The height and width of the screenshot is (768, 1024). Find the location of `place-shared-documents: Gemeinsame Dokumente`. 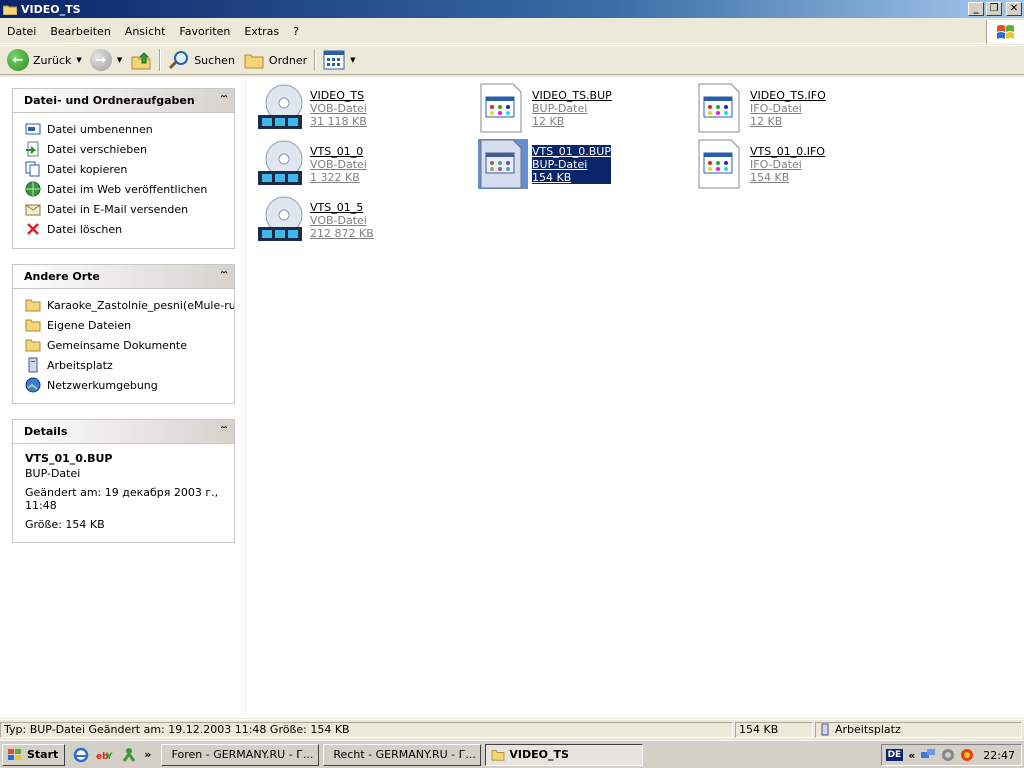

place-shared-documents: Gemeinsame Dokumente is located at coordinates (129, 345).